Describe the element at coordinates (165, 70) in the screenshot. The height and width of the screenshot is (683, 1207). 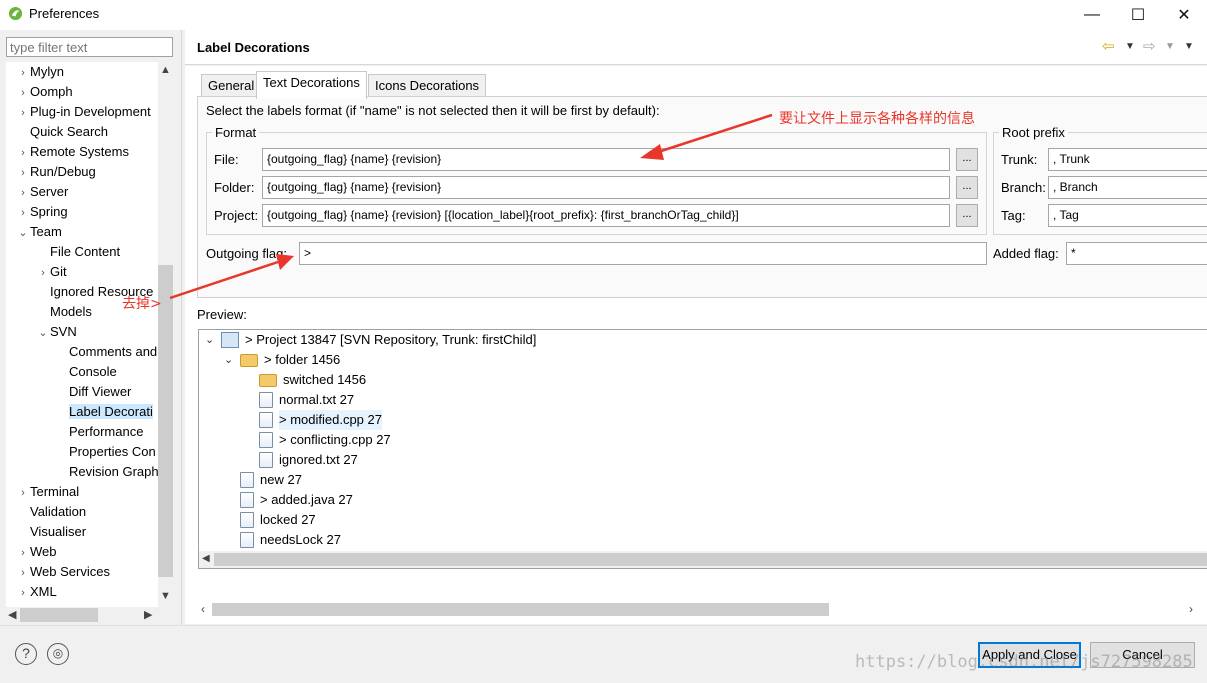
I see `scroll-up-icon: ▲` at that location.